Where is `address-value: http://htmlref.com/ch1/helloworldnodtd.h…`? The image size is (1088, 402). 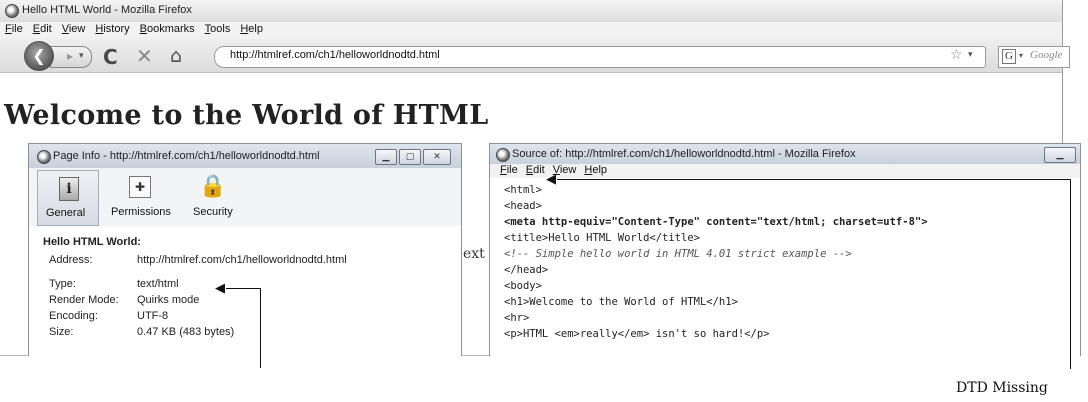
address-value: http://htmlref.com/ch1/helloworldnodtd.h… is located at coordinates (242, 260).